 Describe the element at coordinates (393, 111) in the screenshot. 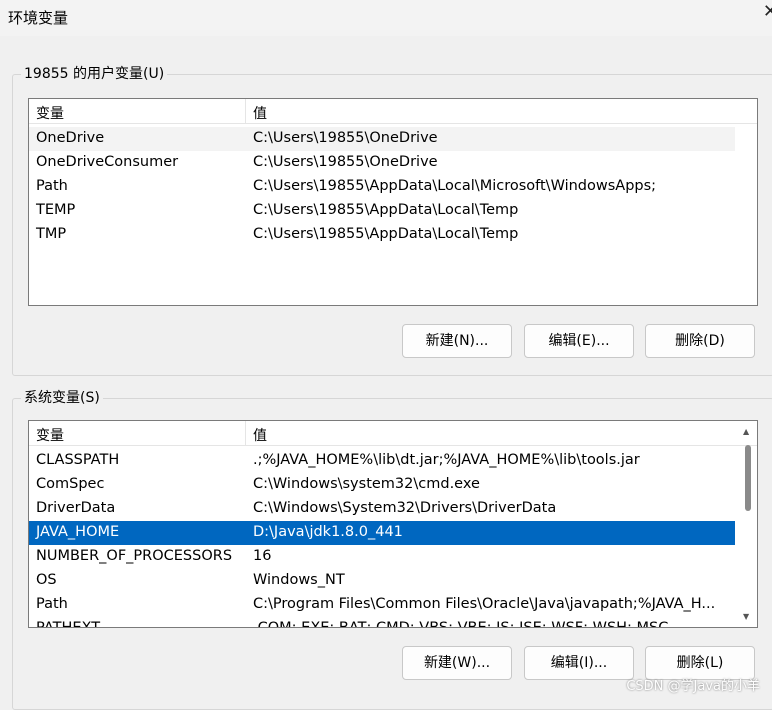

I see `user-list-header: 变量 值` at that location.